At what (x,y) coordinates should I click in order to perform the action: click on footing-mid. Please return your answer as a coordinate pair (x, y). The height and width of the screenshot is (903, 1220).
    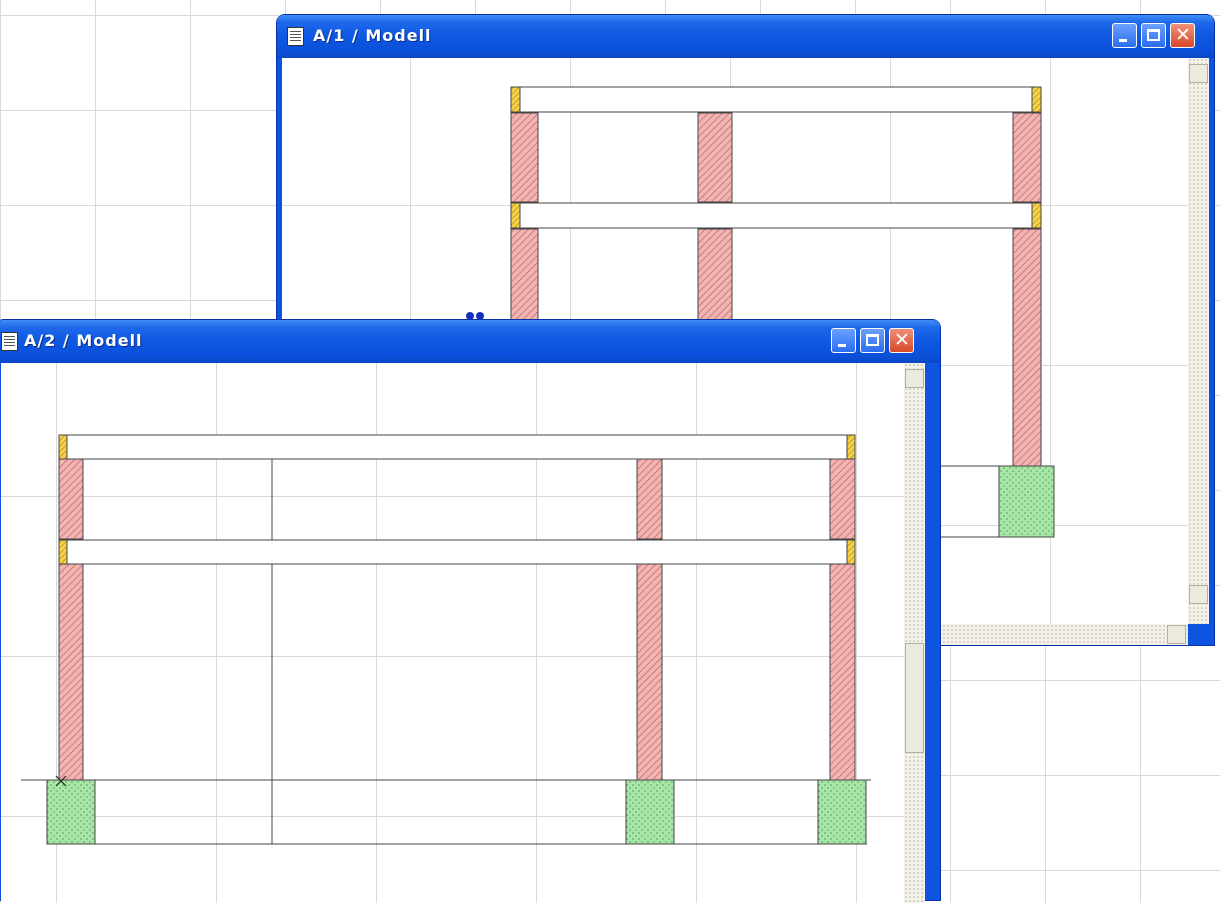
    Looking at the image, I should click on (650, 812).